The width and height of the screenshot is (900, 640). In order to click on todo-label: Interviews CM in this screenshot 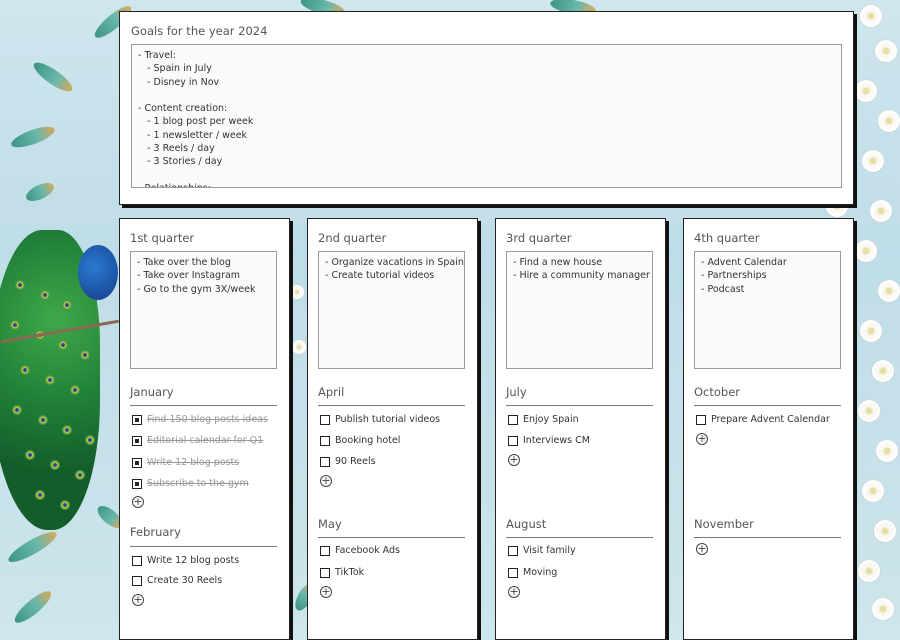, I will do `click(556, 440)`.